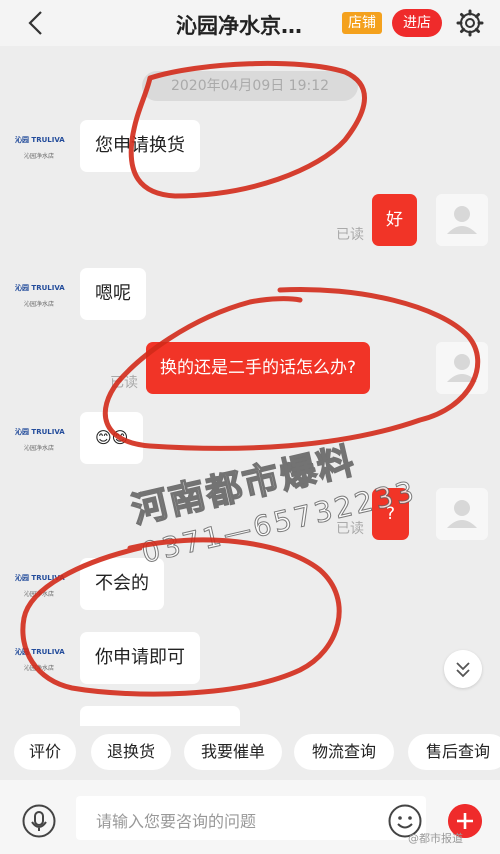 The height and width of the screenshot is (854, 500). What do you see at coordinates (176, 821) in the screenshot?
I see `message-input-placeholder: 请输入您要咨询的问题` at bounding box center [176, 821].